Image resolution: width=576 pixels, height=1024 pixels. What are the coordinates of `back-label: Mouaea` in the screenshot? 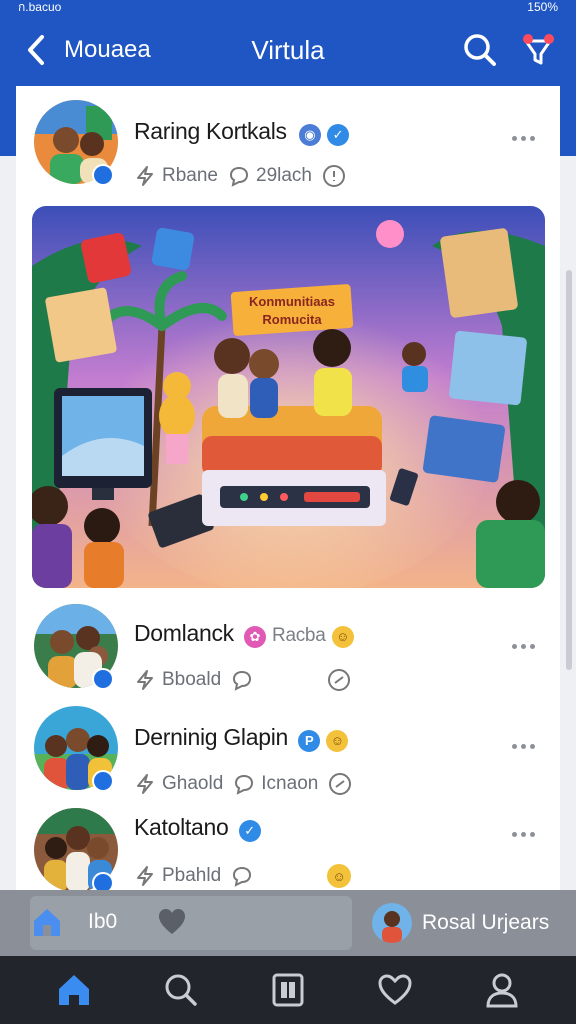 It's located at (107, 50).